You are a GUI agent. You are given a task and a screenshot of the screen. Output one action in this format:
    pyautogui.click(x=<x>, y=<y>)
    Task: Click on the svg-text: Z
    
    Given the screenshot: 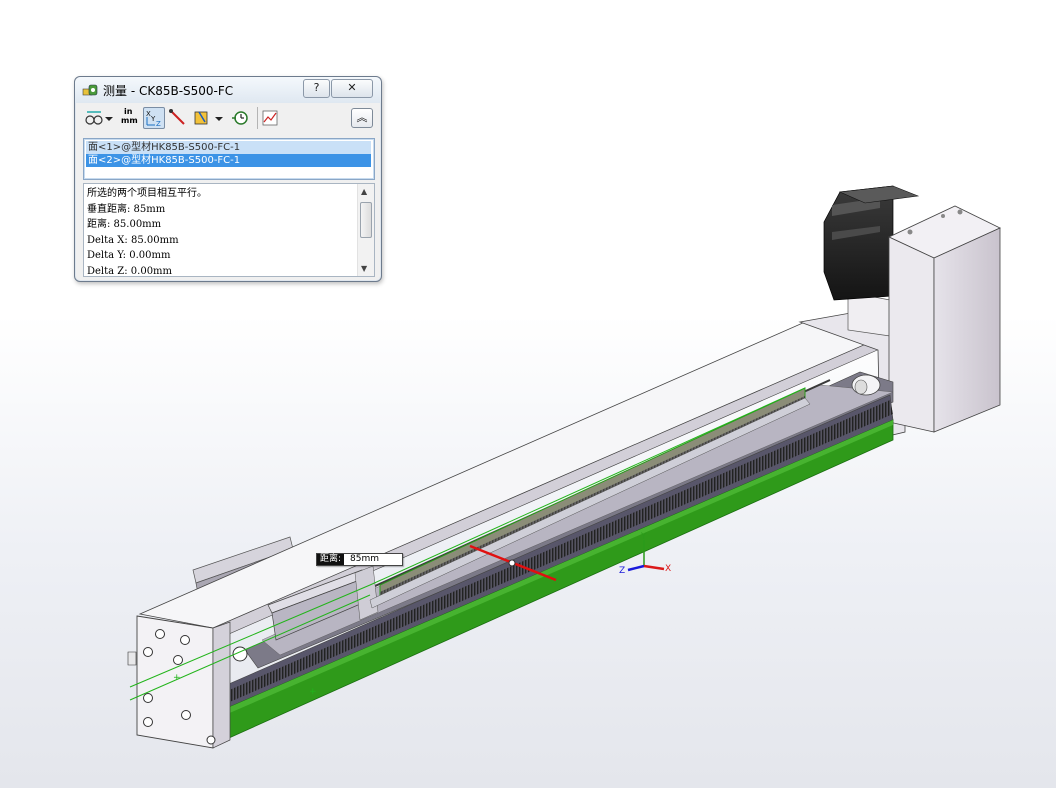 What is the action you would take?
    pyautogui.click(x=158, y=124)
    